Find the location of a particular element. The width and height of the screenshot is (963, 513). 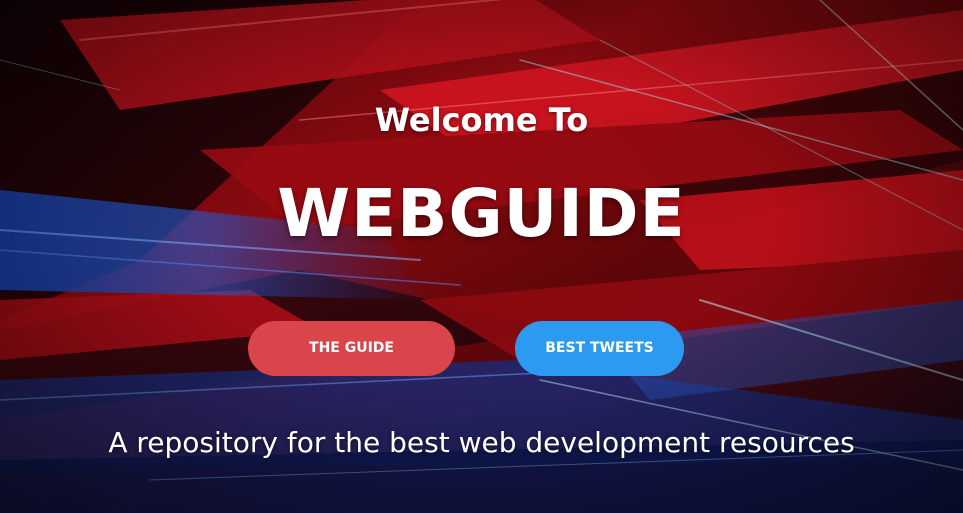

welcome-heading: Welcome To is located at coordinates (481, 120).